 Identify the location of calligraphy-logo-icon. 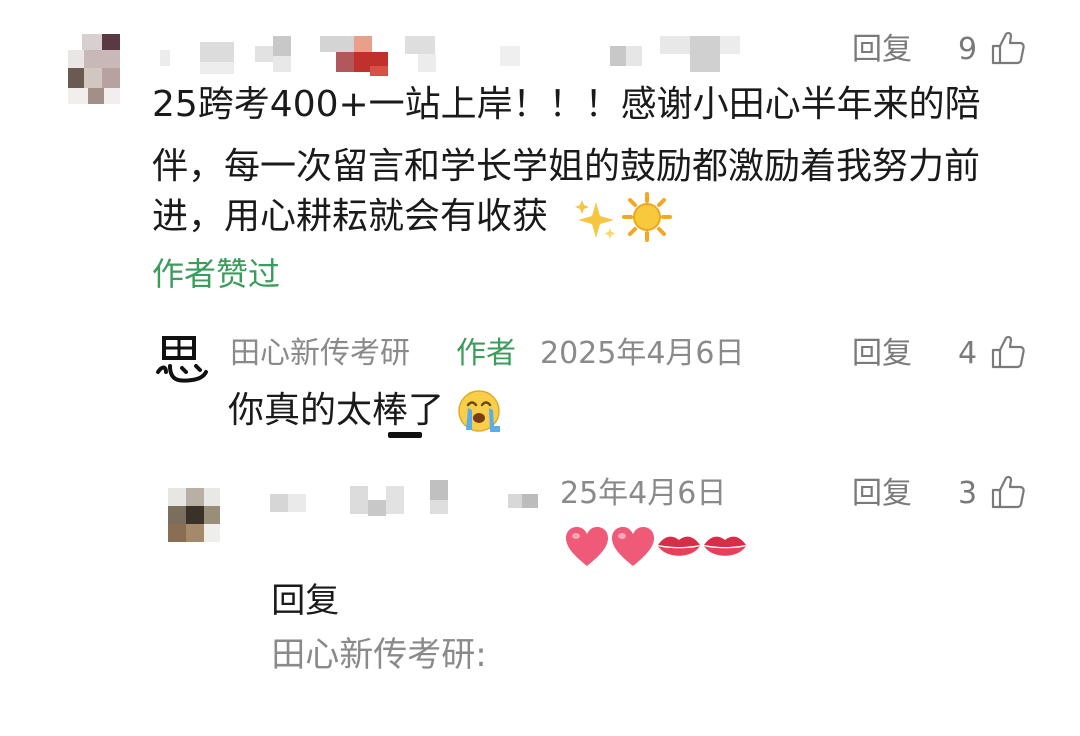
(182, 359).